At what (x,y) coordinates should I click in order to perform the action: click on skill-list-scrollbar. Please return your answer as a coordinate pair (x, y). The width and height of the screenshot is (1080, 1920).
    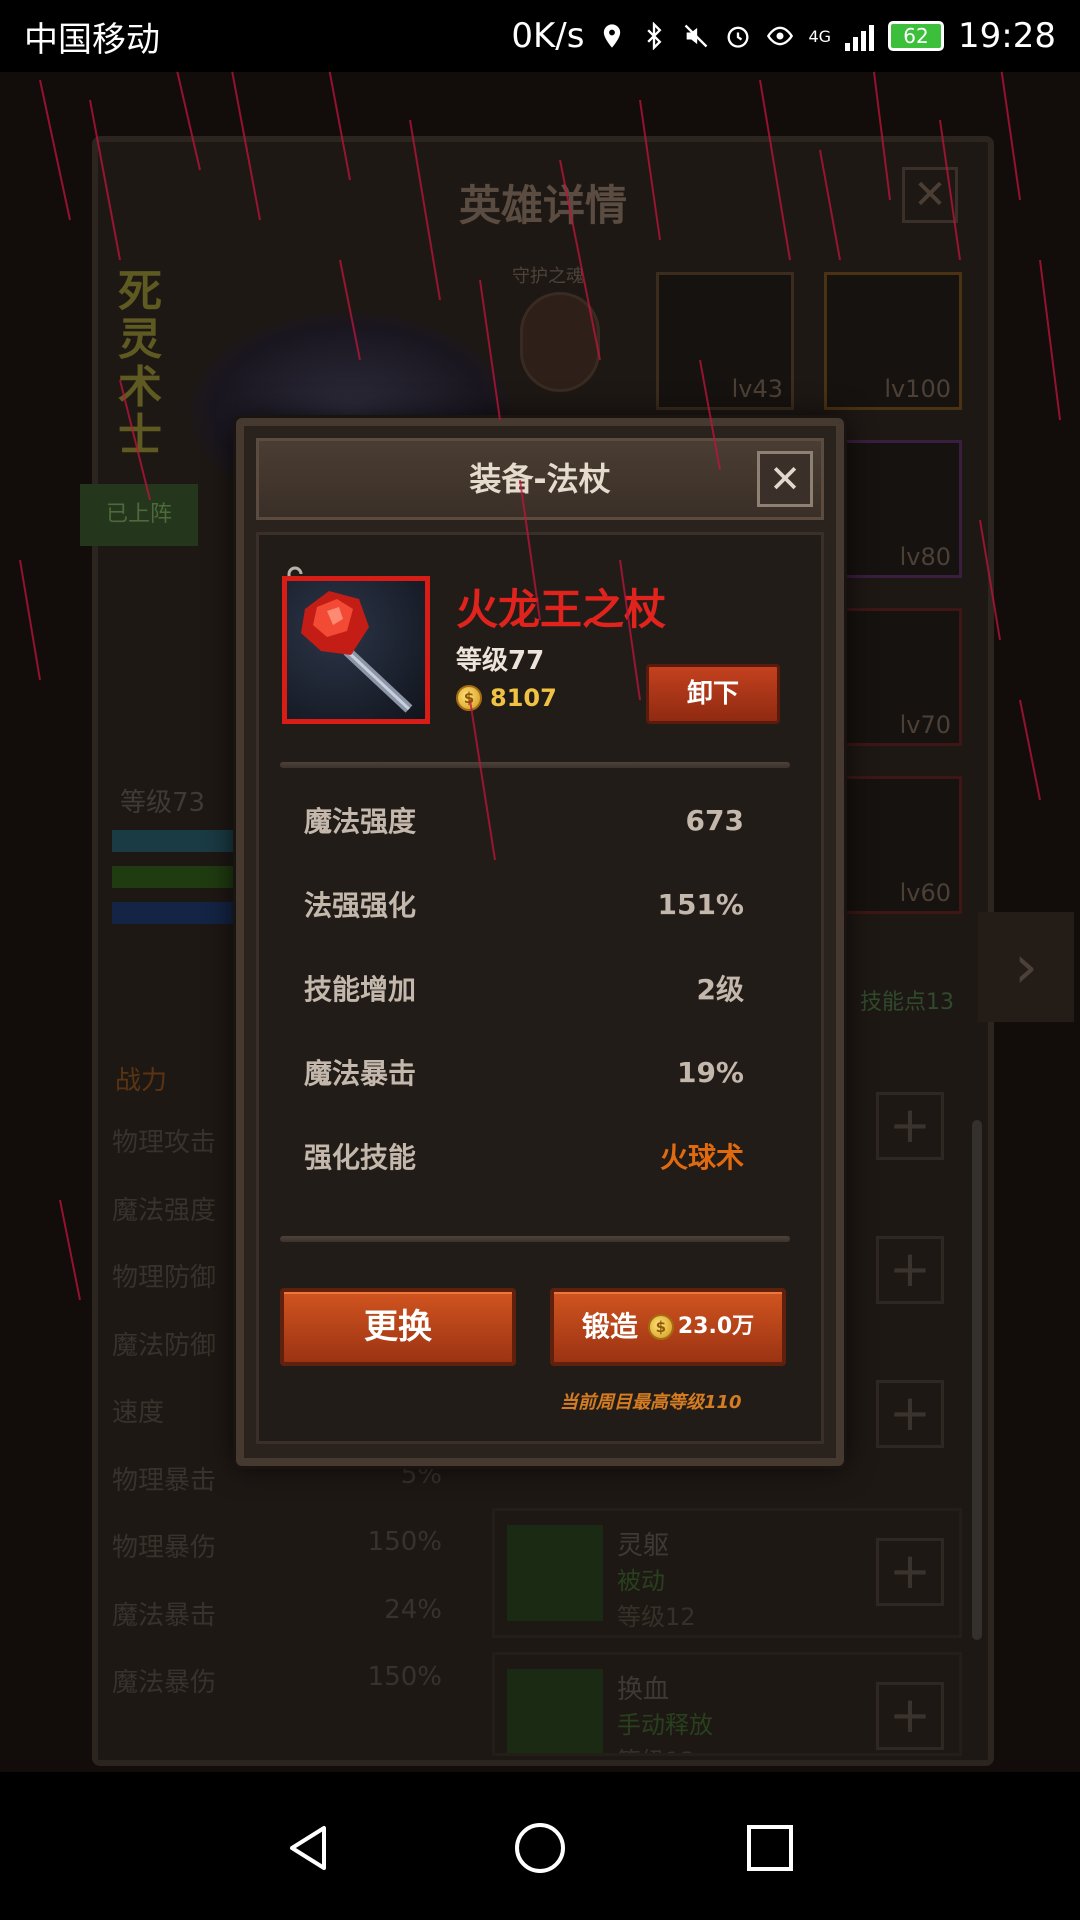
    Looking at the image, I should click on (977, 1380).